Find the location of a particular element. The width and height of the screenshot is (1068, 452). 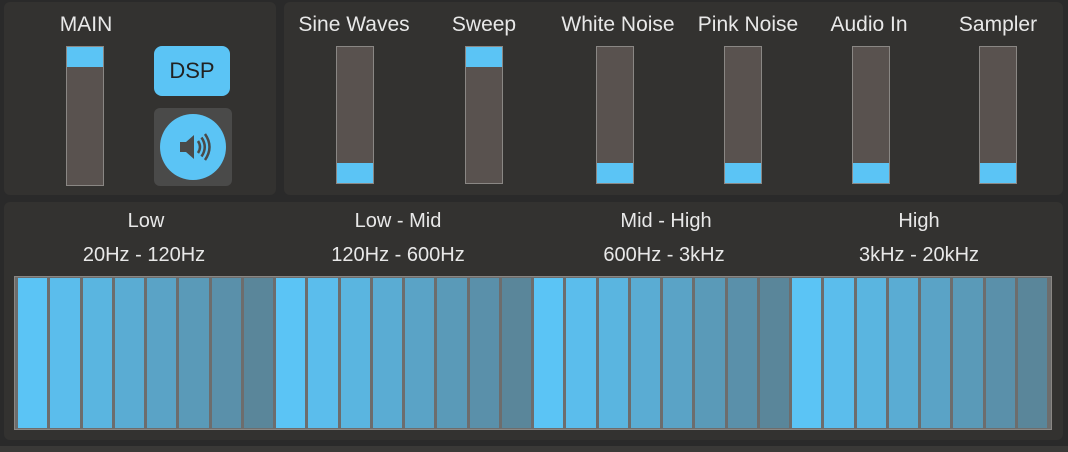

sampler-slider is located at coordinates (998, 115).